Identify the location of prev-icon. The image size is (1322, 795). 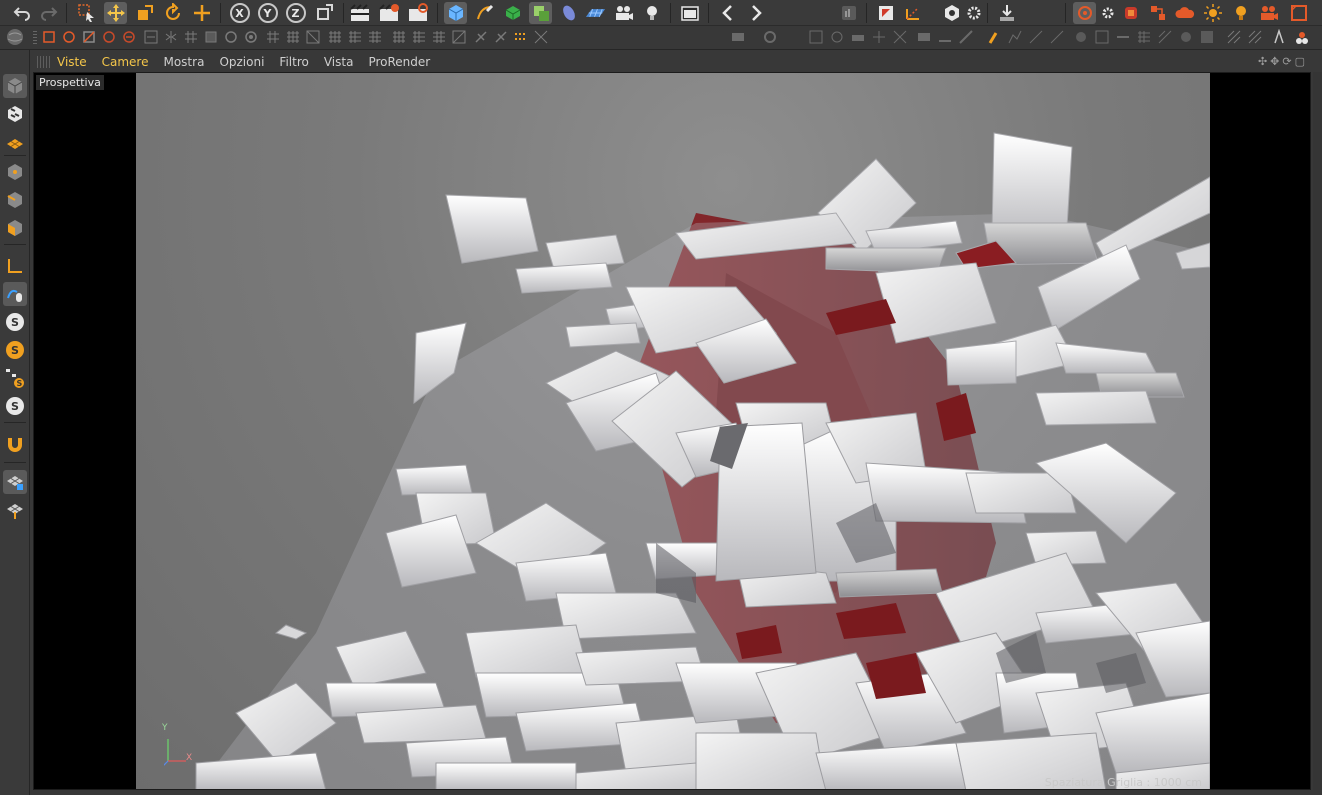
(727, 13).